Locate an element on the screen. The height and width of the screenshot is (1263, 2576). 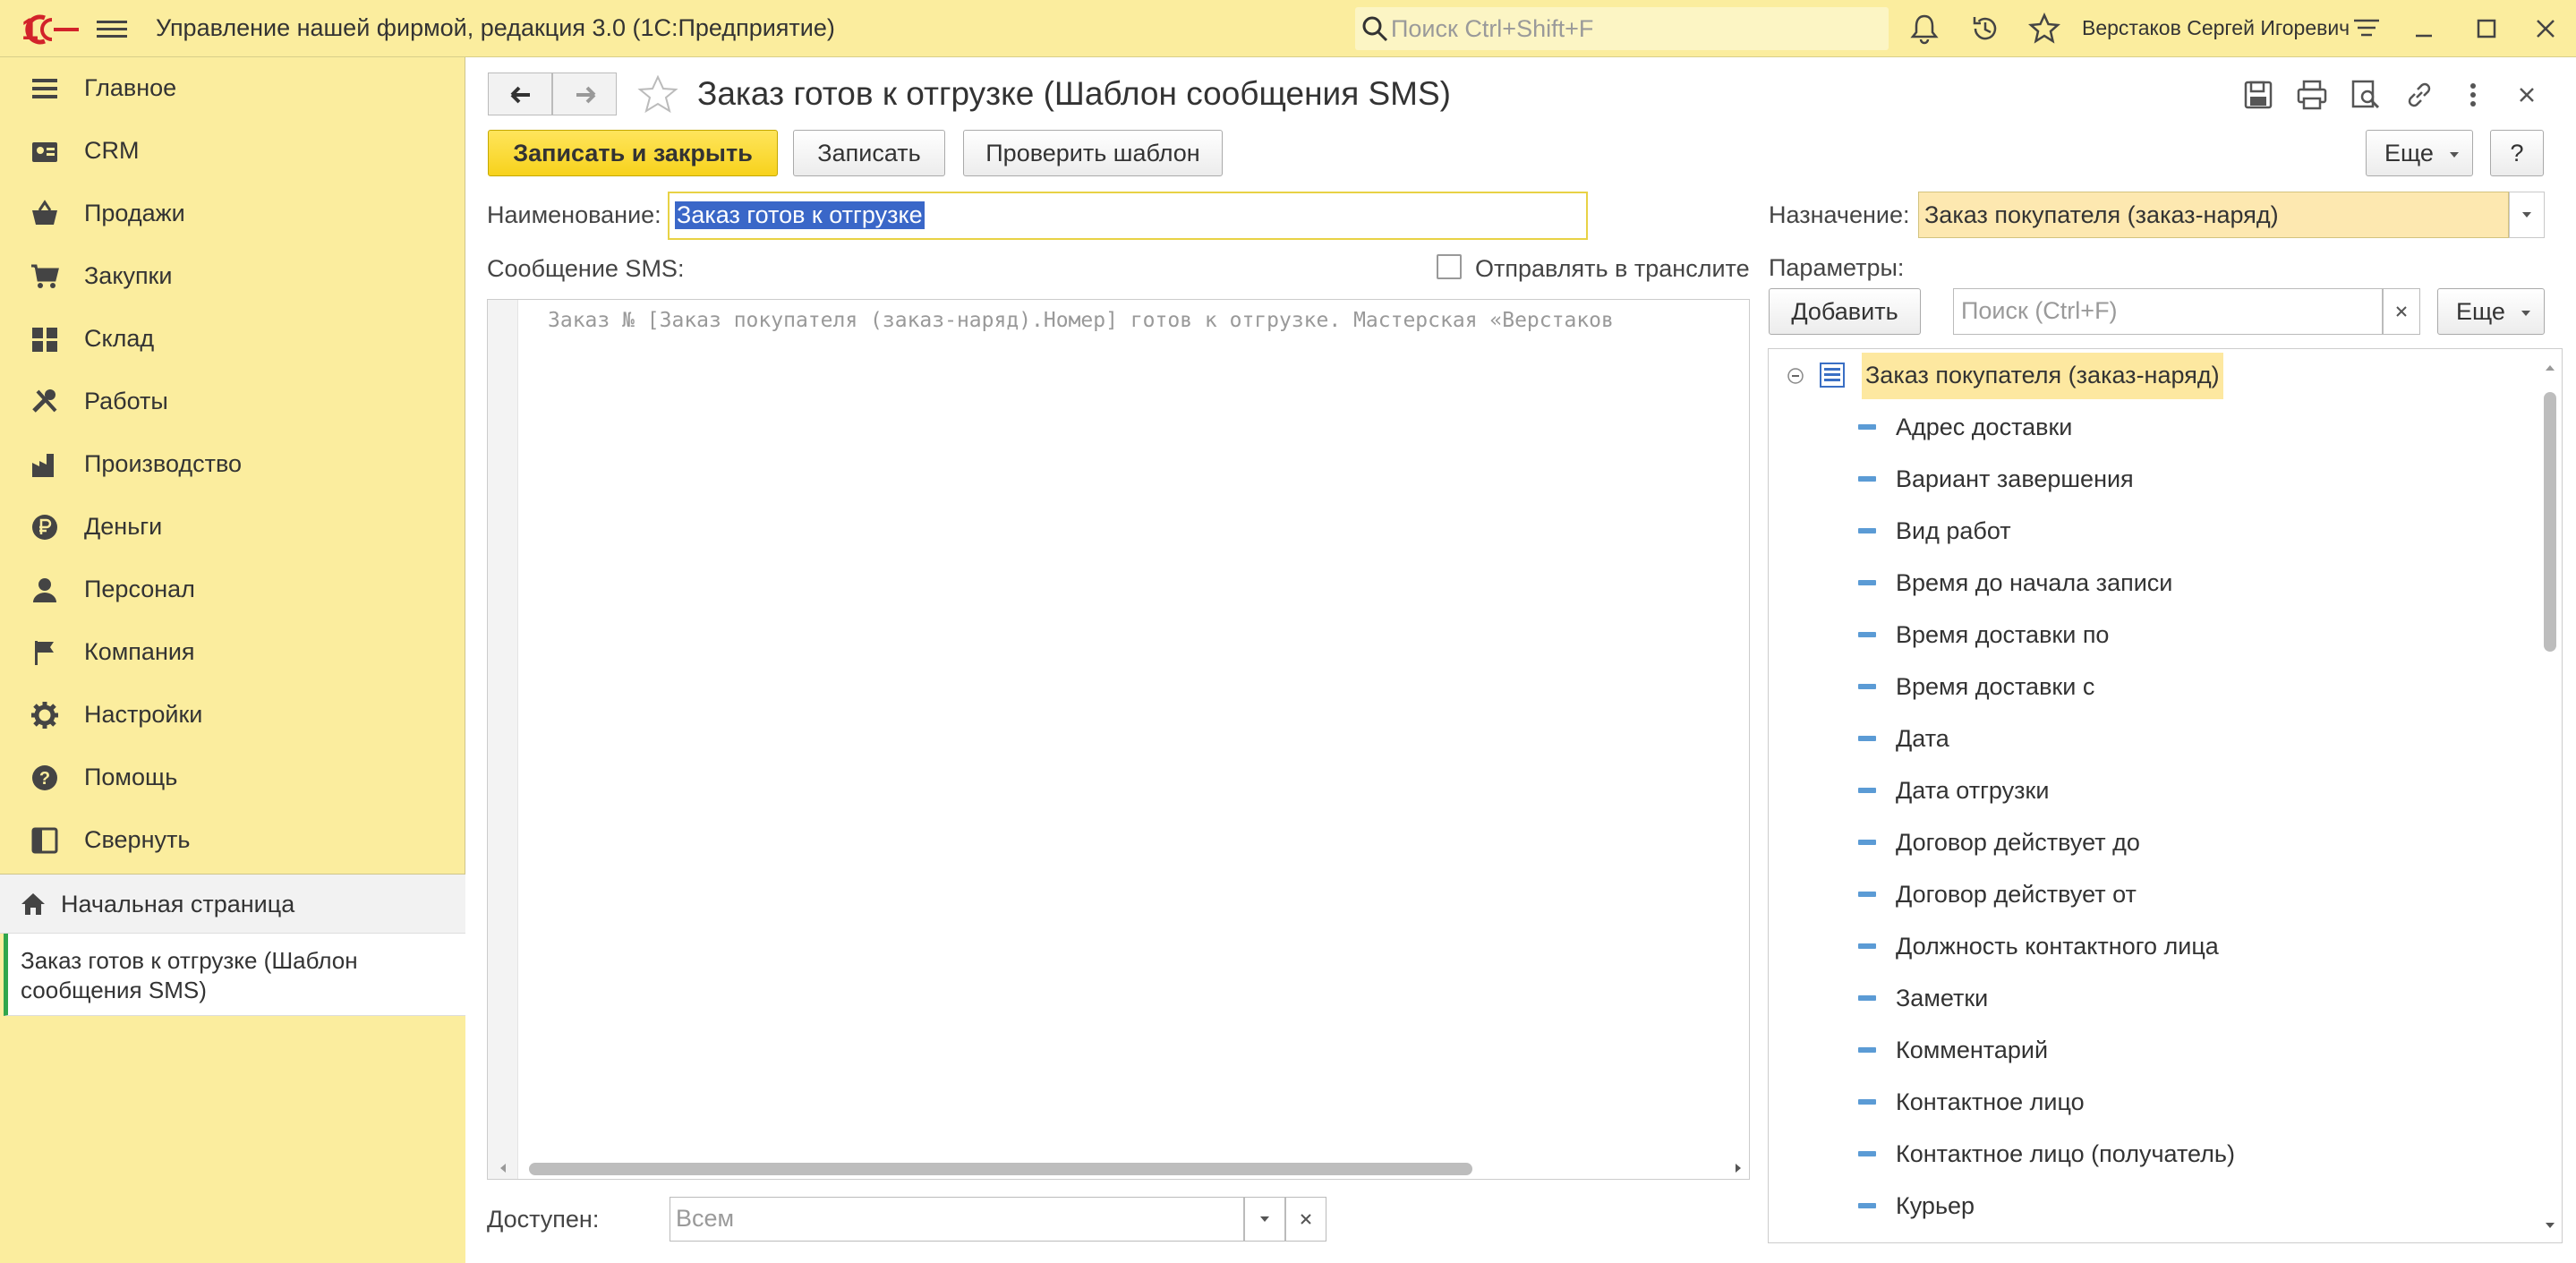
editor-scroll-thumb is located at coordinates (1000, 1169).